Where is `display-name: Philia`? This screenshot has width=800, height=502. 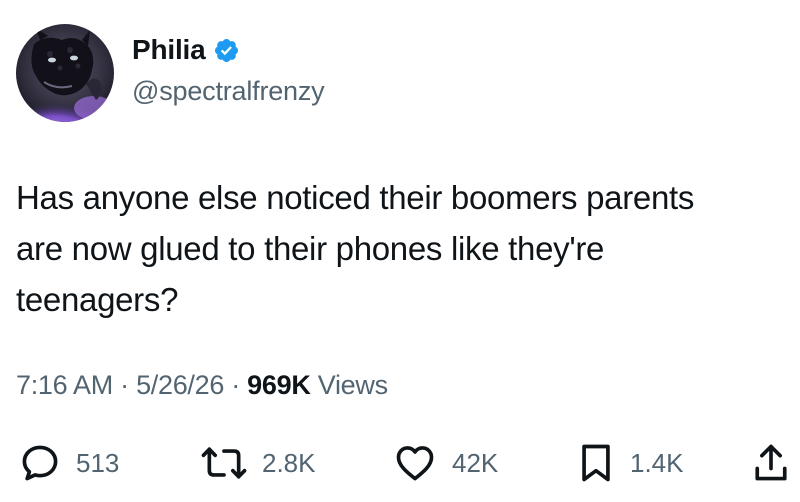
display-name: Philia is located at coordinates (169, 50).